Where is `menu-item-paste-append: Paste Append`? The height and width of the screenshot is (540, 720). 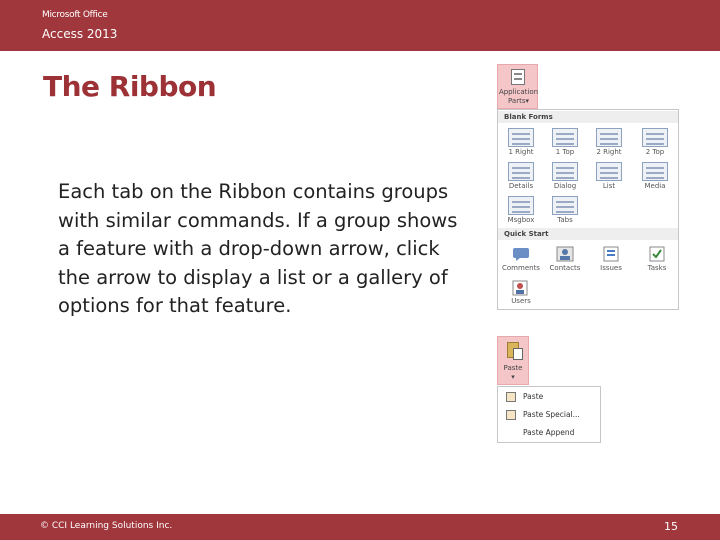
menu-item-paste-append: Paste Append is located at coordinates (548, 432).